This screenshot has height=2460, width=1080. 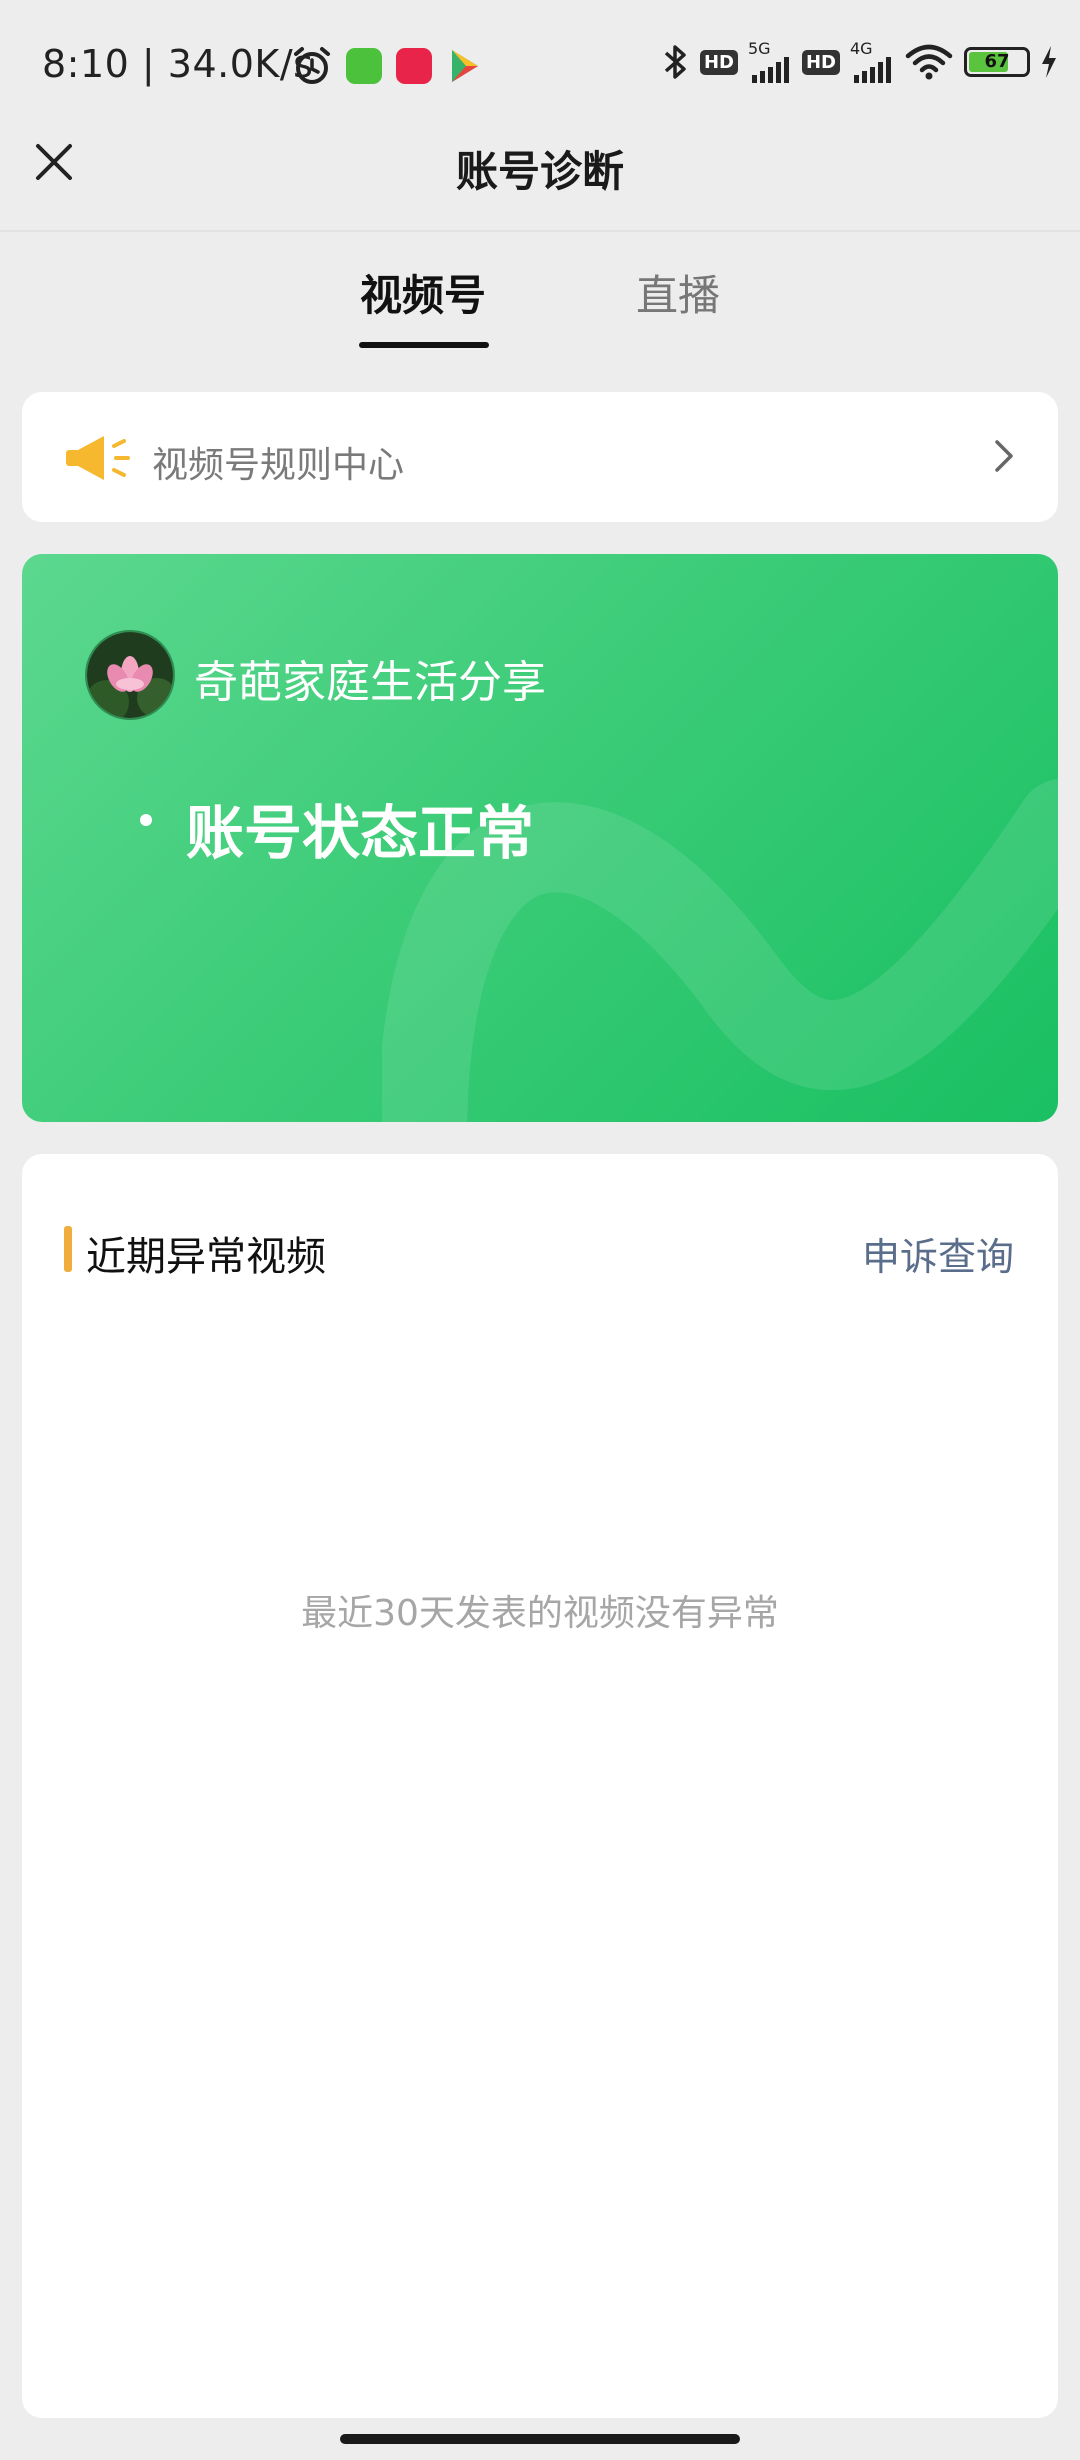 I want to click on decorative-curve, so click(x=720, y=950).